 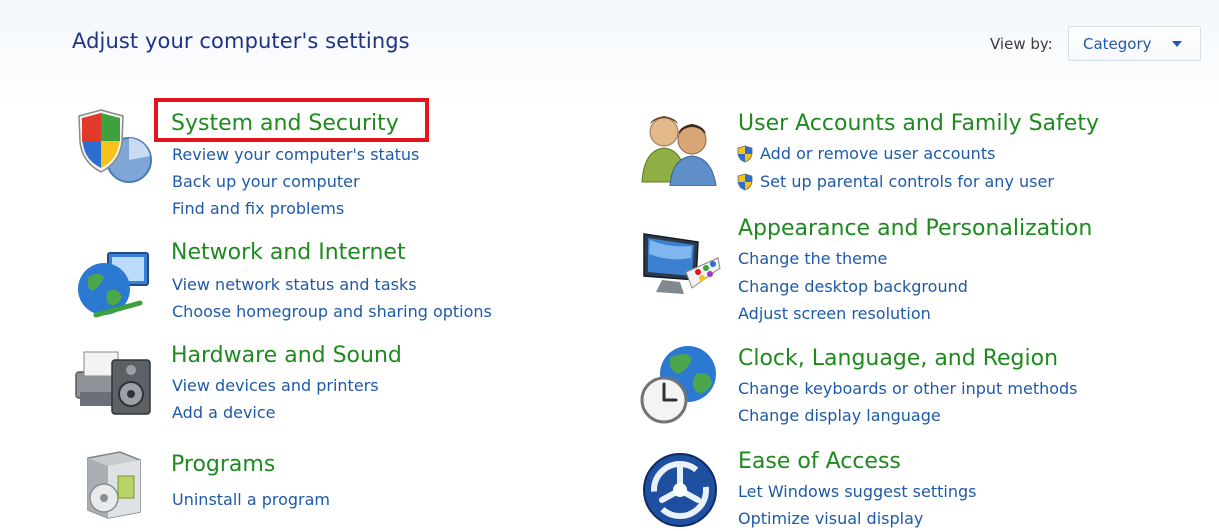 What do you see at coordinates (681, 385) in the screenshot?
I see `globe-clock-icon` at bounding box center [681, 385].